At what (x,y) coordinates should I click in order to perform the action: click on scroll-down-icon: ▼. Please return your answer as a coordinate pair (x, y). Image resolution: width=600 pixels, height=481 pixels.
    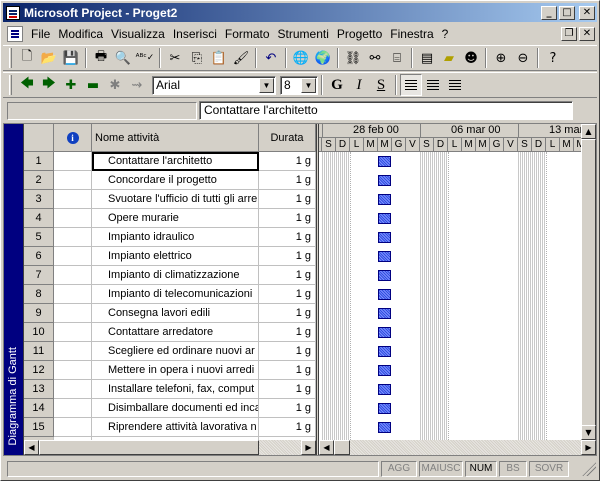
    Looking at the image, I should click on (588, 432).